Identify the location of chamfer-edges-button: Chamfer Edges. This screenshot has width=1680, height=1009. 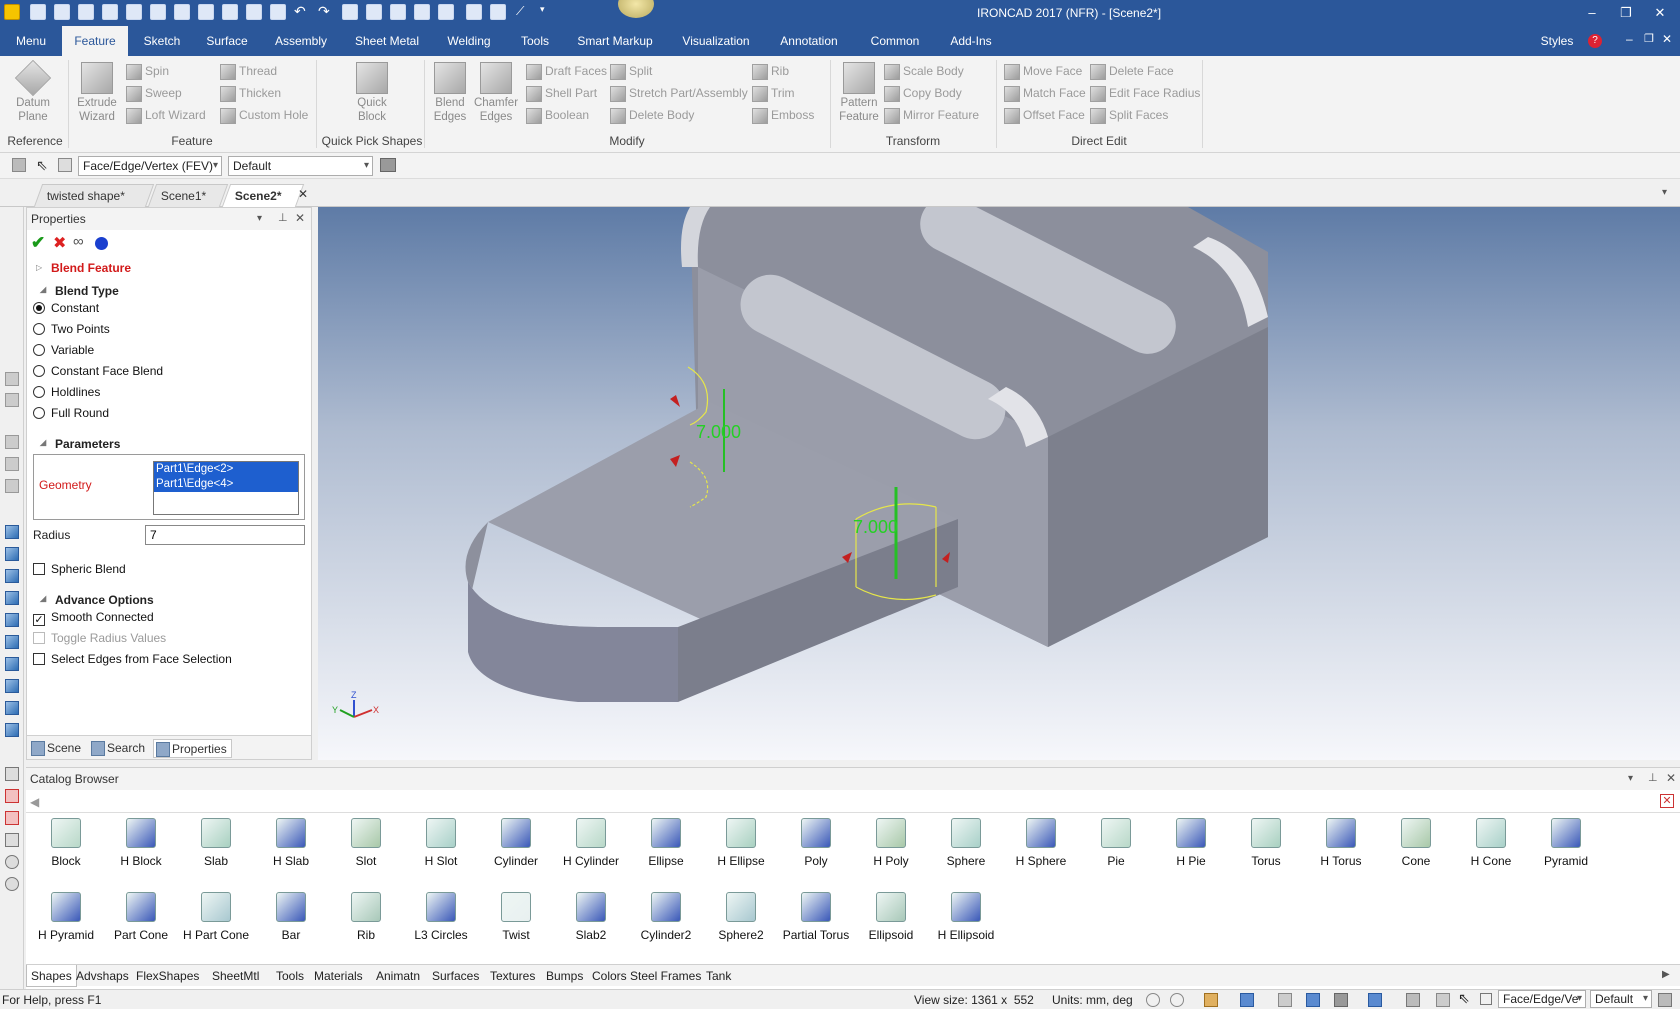
(496, 93).